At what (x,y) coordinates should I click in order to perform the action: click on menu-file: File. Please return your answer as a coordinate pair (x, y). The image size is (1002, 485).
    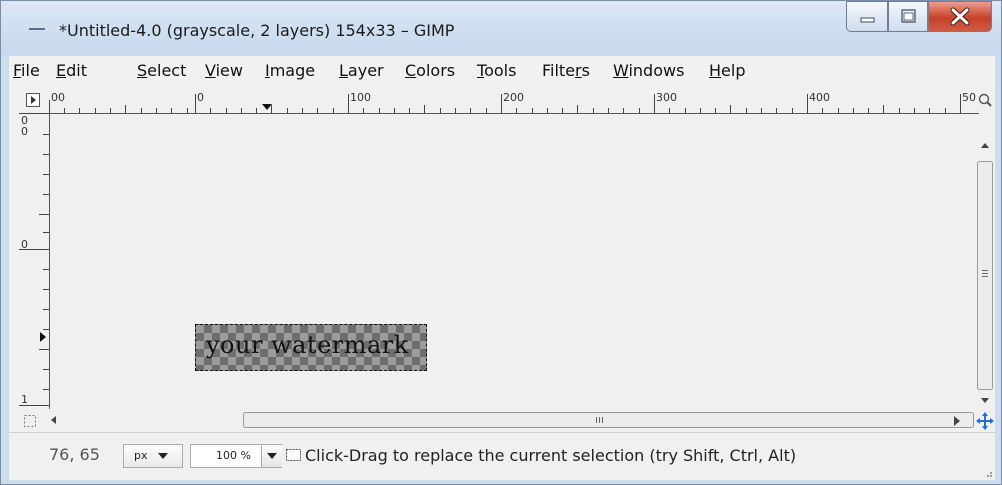
    Looking at the image, I should click on (26, 70).